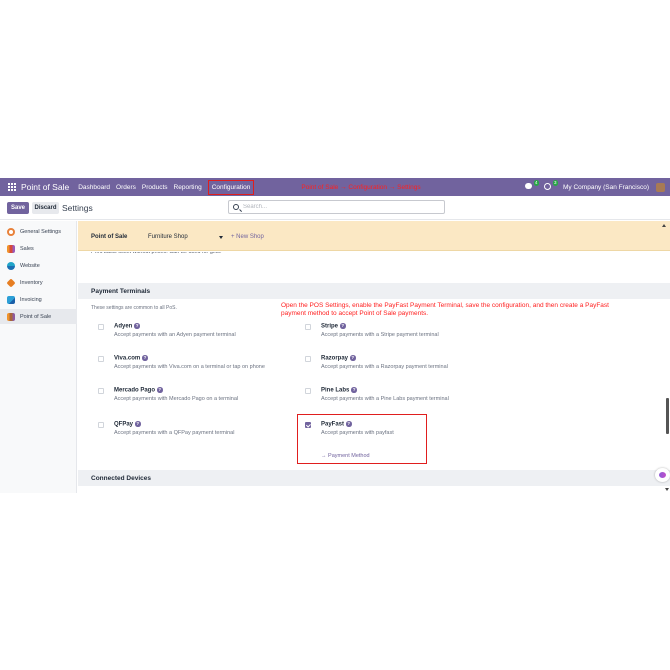 This screenshot has height=670, width=670. What do you see at coordinates (101, 359) in the screenshot?
I see `viva-com-checkbox` at bounding box center [101, 359].